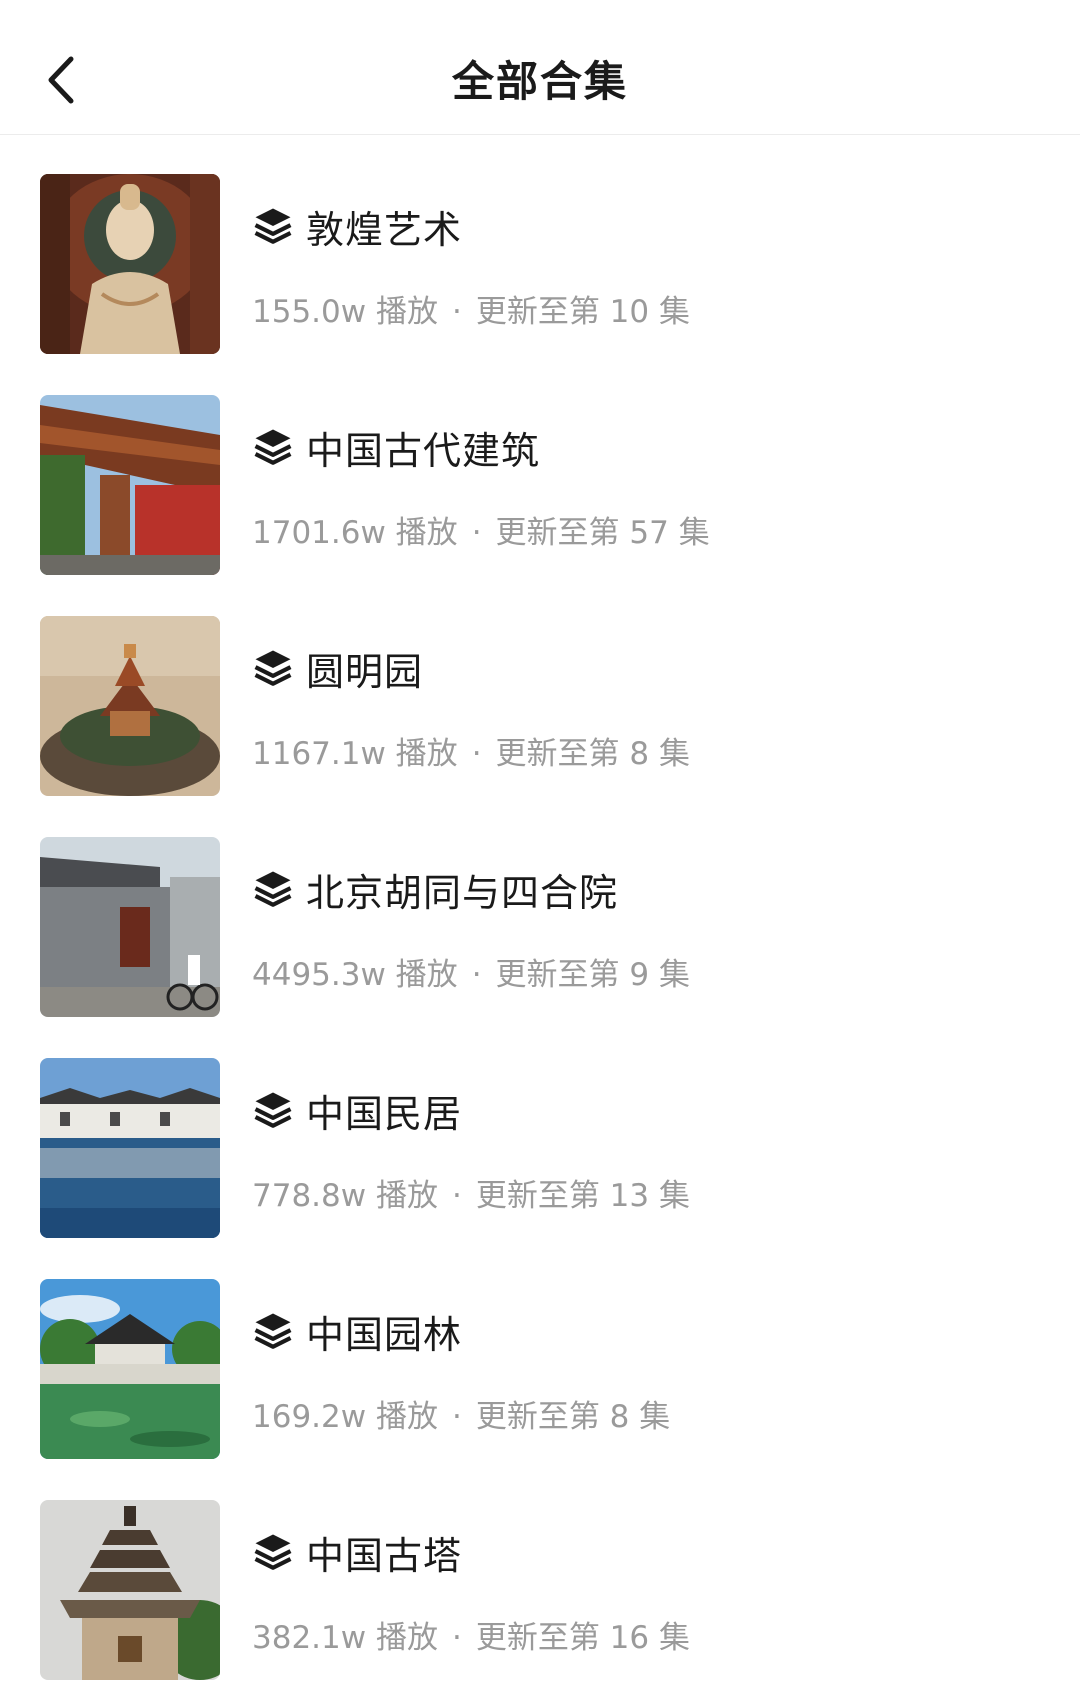 The width and height of the screenshot is (1080, 1700). Describe the element at coordinates (540, 686) in the screenshot. I see `collection-item: 圆明园 1167.1w 播放 · 更新至第 8 集` at that location.